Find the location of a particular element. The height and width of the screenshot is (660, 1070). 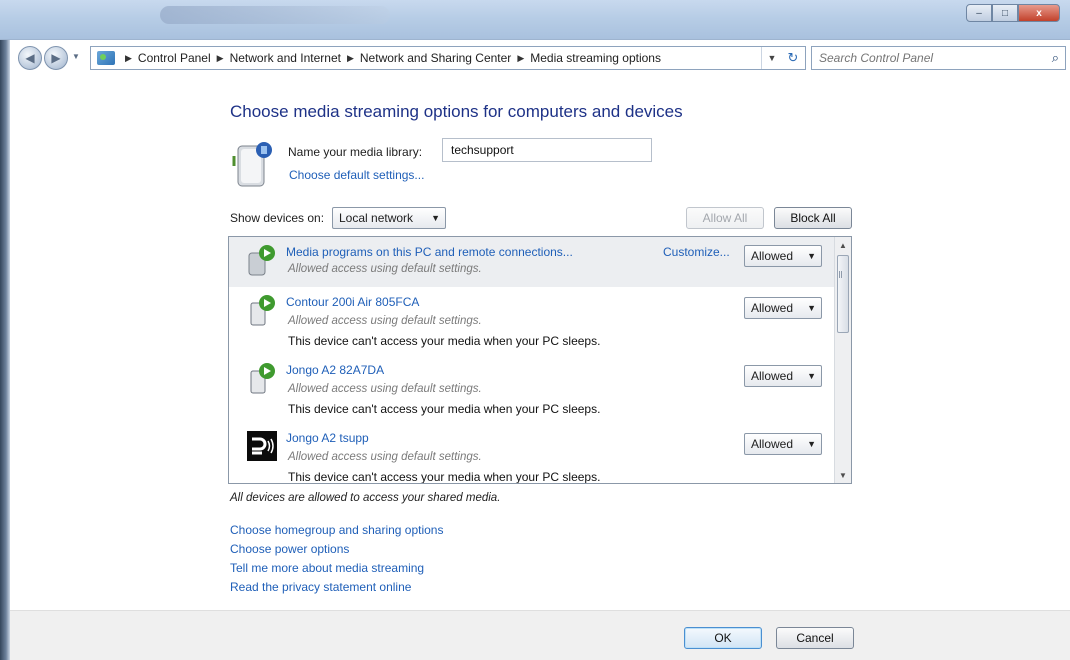

device-list-scrollbar: ▲ ▼ is located at coordinates (842, 360).